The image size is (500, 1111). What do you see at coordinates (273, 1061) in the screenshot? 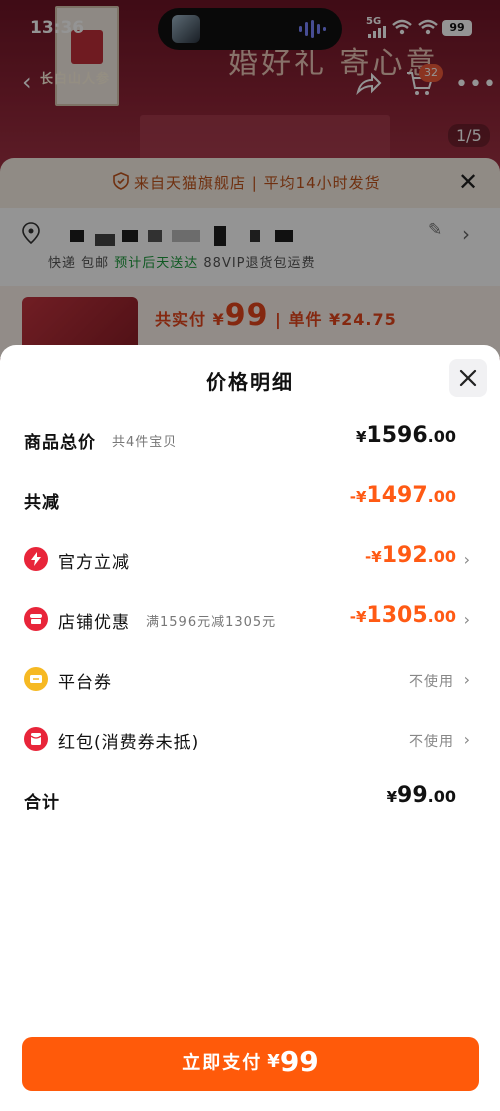
I see `pay-button-currency: ¥` at bounding box center [273, 1061].